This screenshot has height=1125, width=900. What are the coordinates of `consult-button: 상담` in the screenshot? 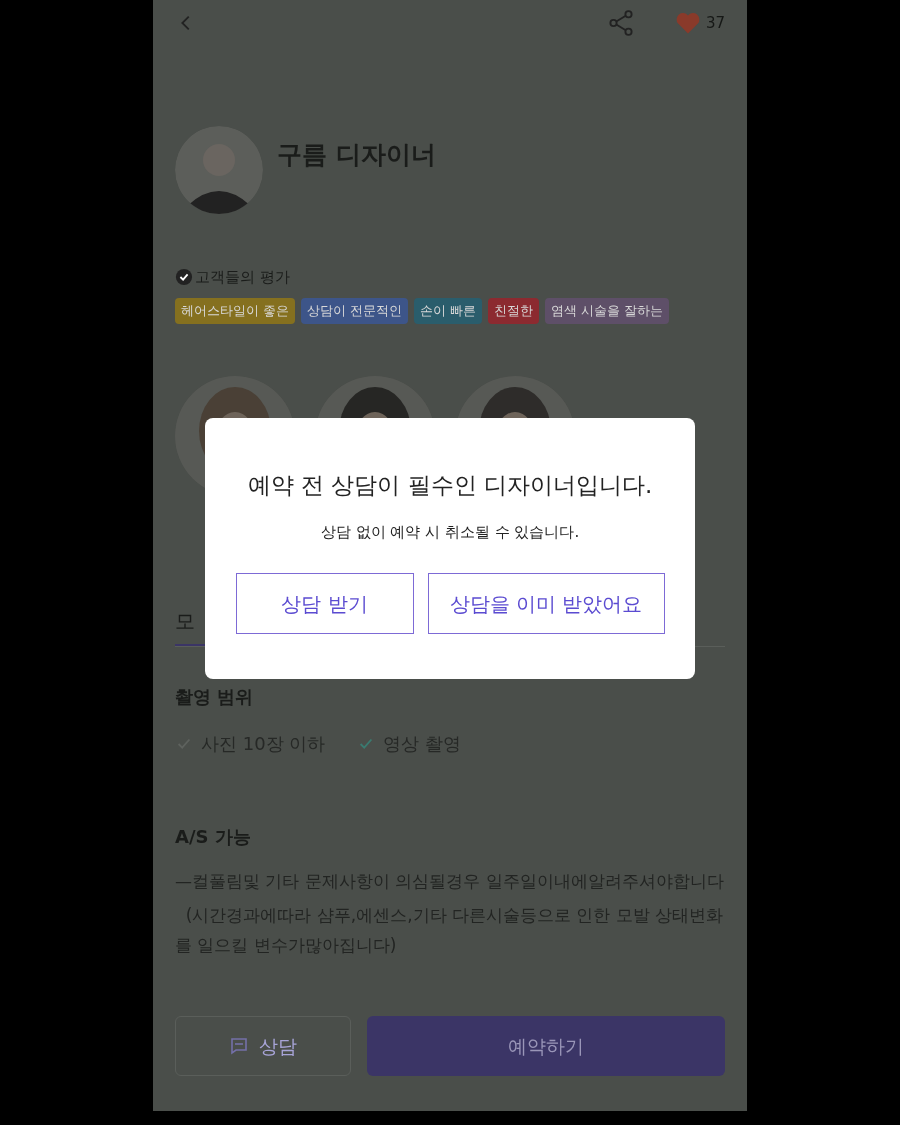 It's located at (263, 1046).